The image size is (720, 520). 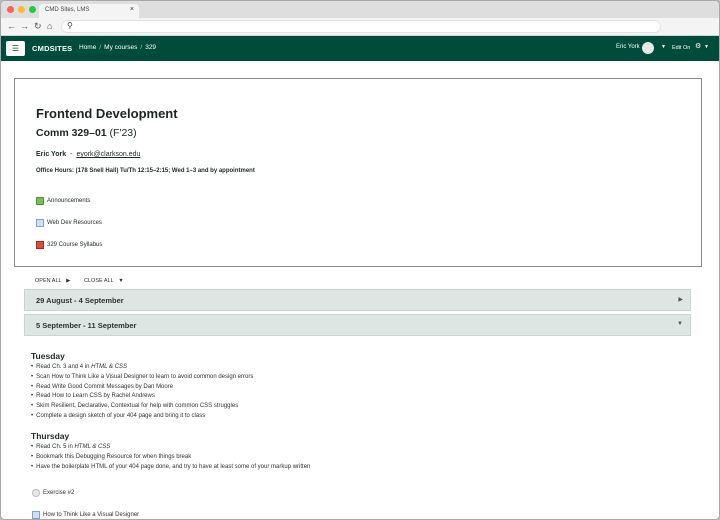 I want to click on address-bar: ⚲, so click(x=361, y=26).